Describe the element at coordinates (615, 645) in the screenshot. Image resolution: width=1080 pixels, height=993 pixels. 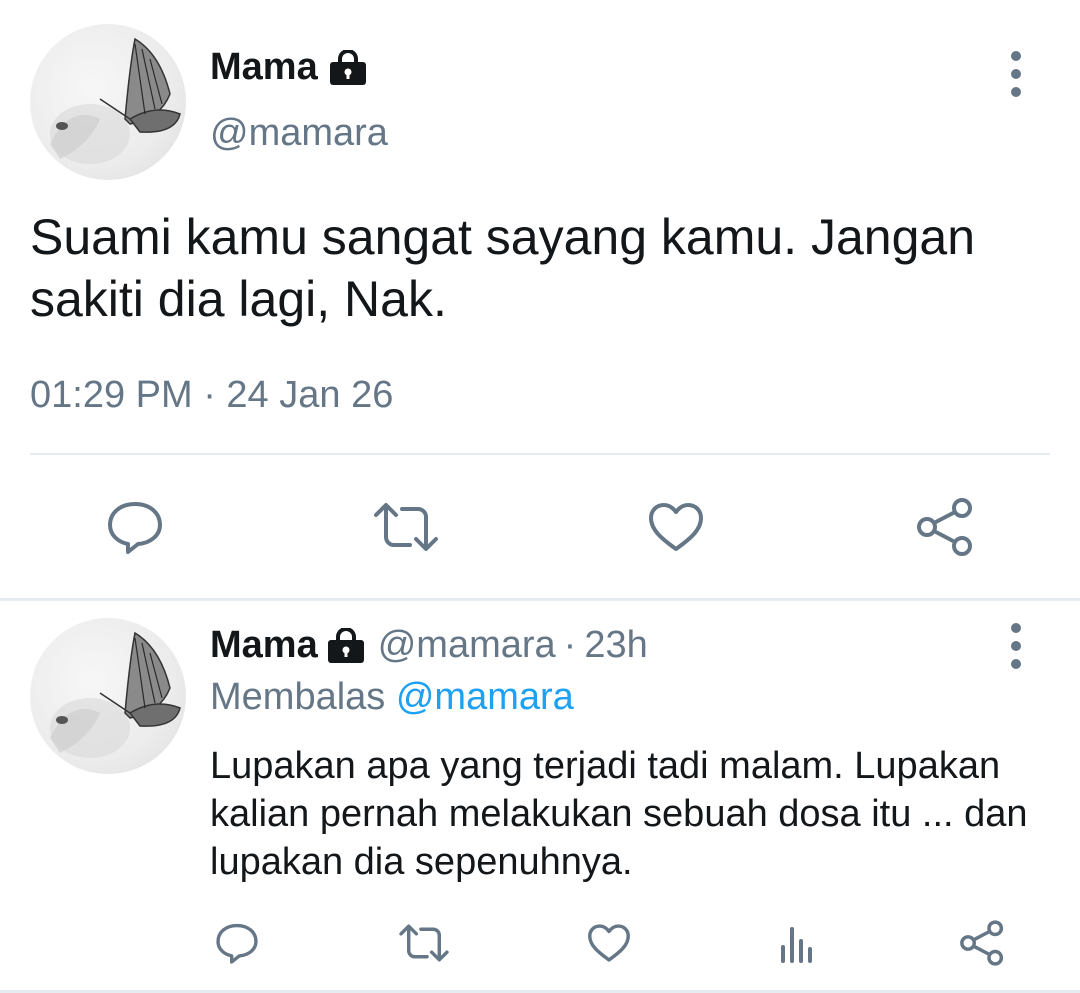
I see `tweet-time: 23h` at that location.